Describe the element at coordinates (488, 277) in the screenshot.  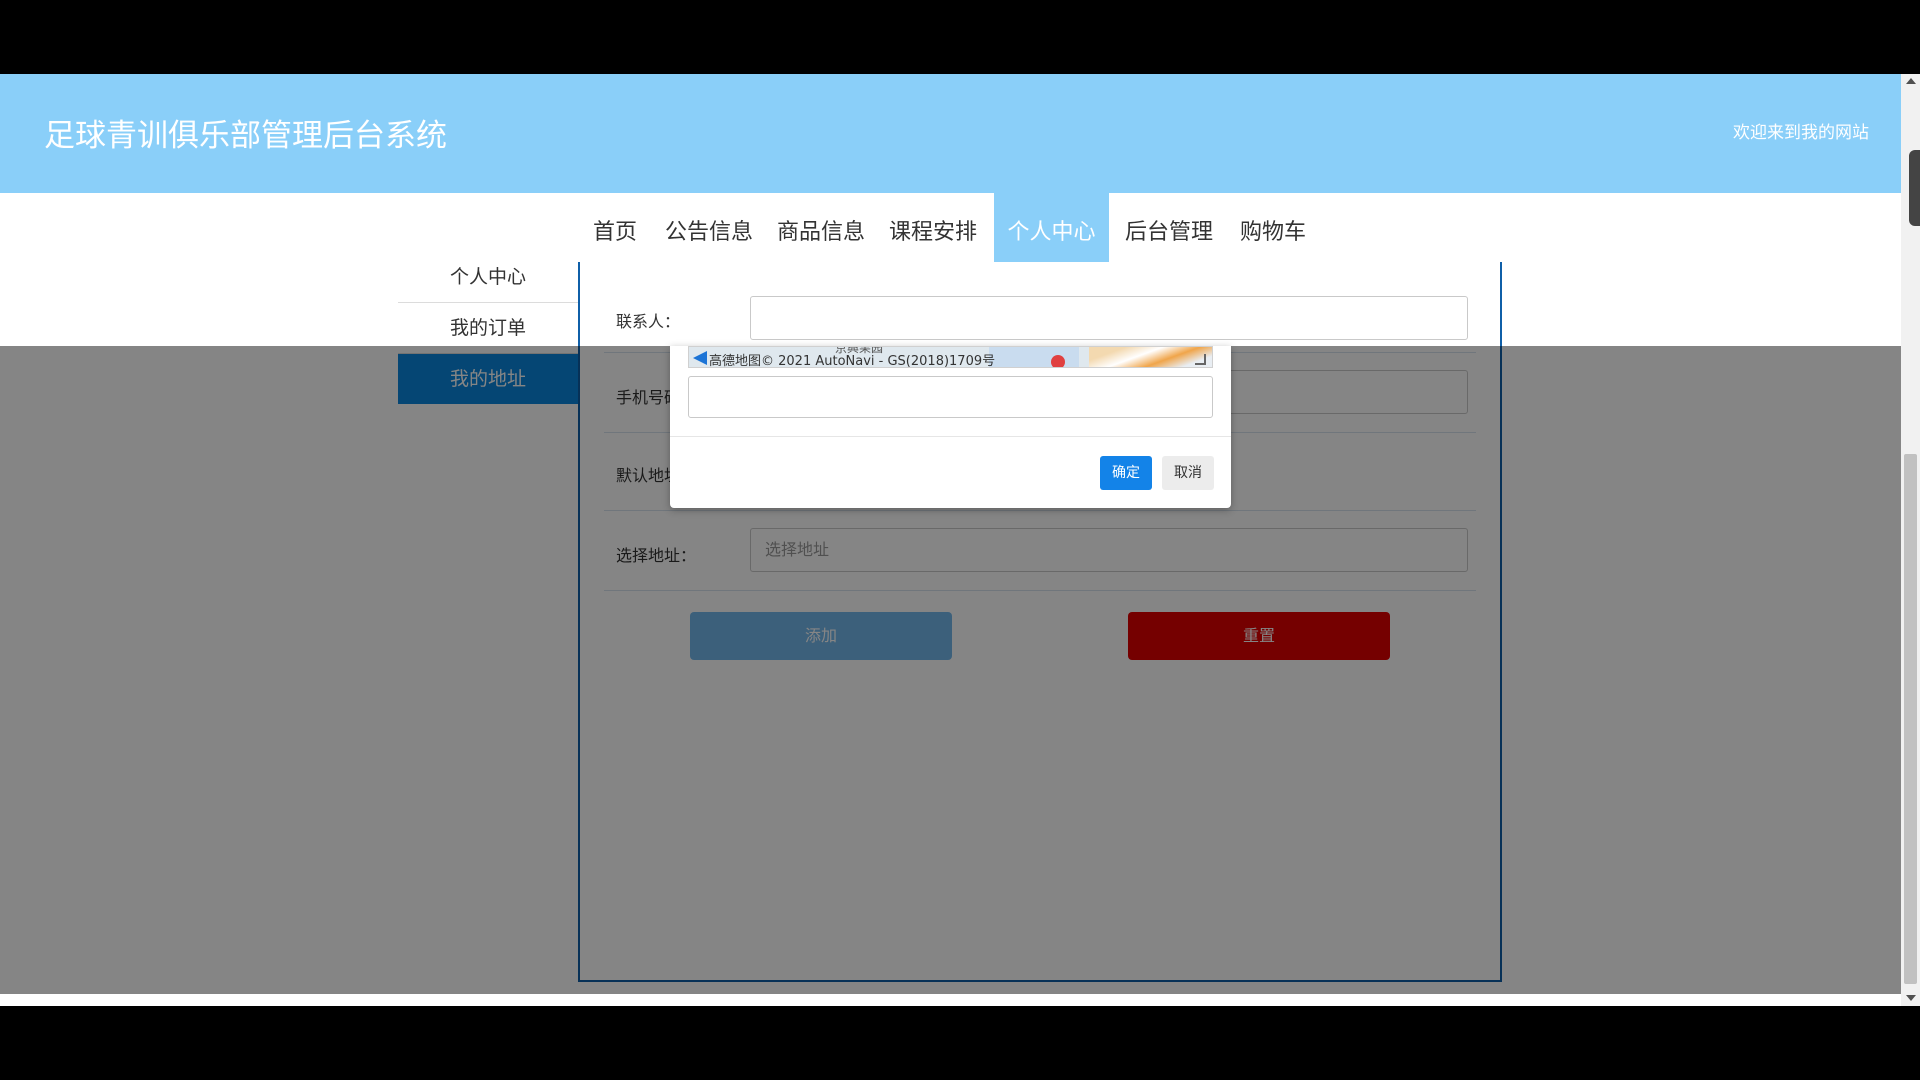
I see `side-item-personal-center: 个人中心` at that location.